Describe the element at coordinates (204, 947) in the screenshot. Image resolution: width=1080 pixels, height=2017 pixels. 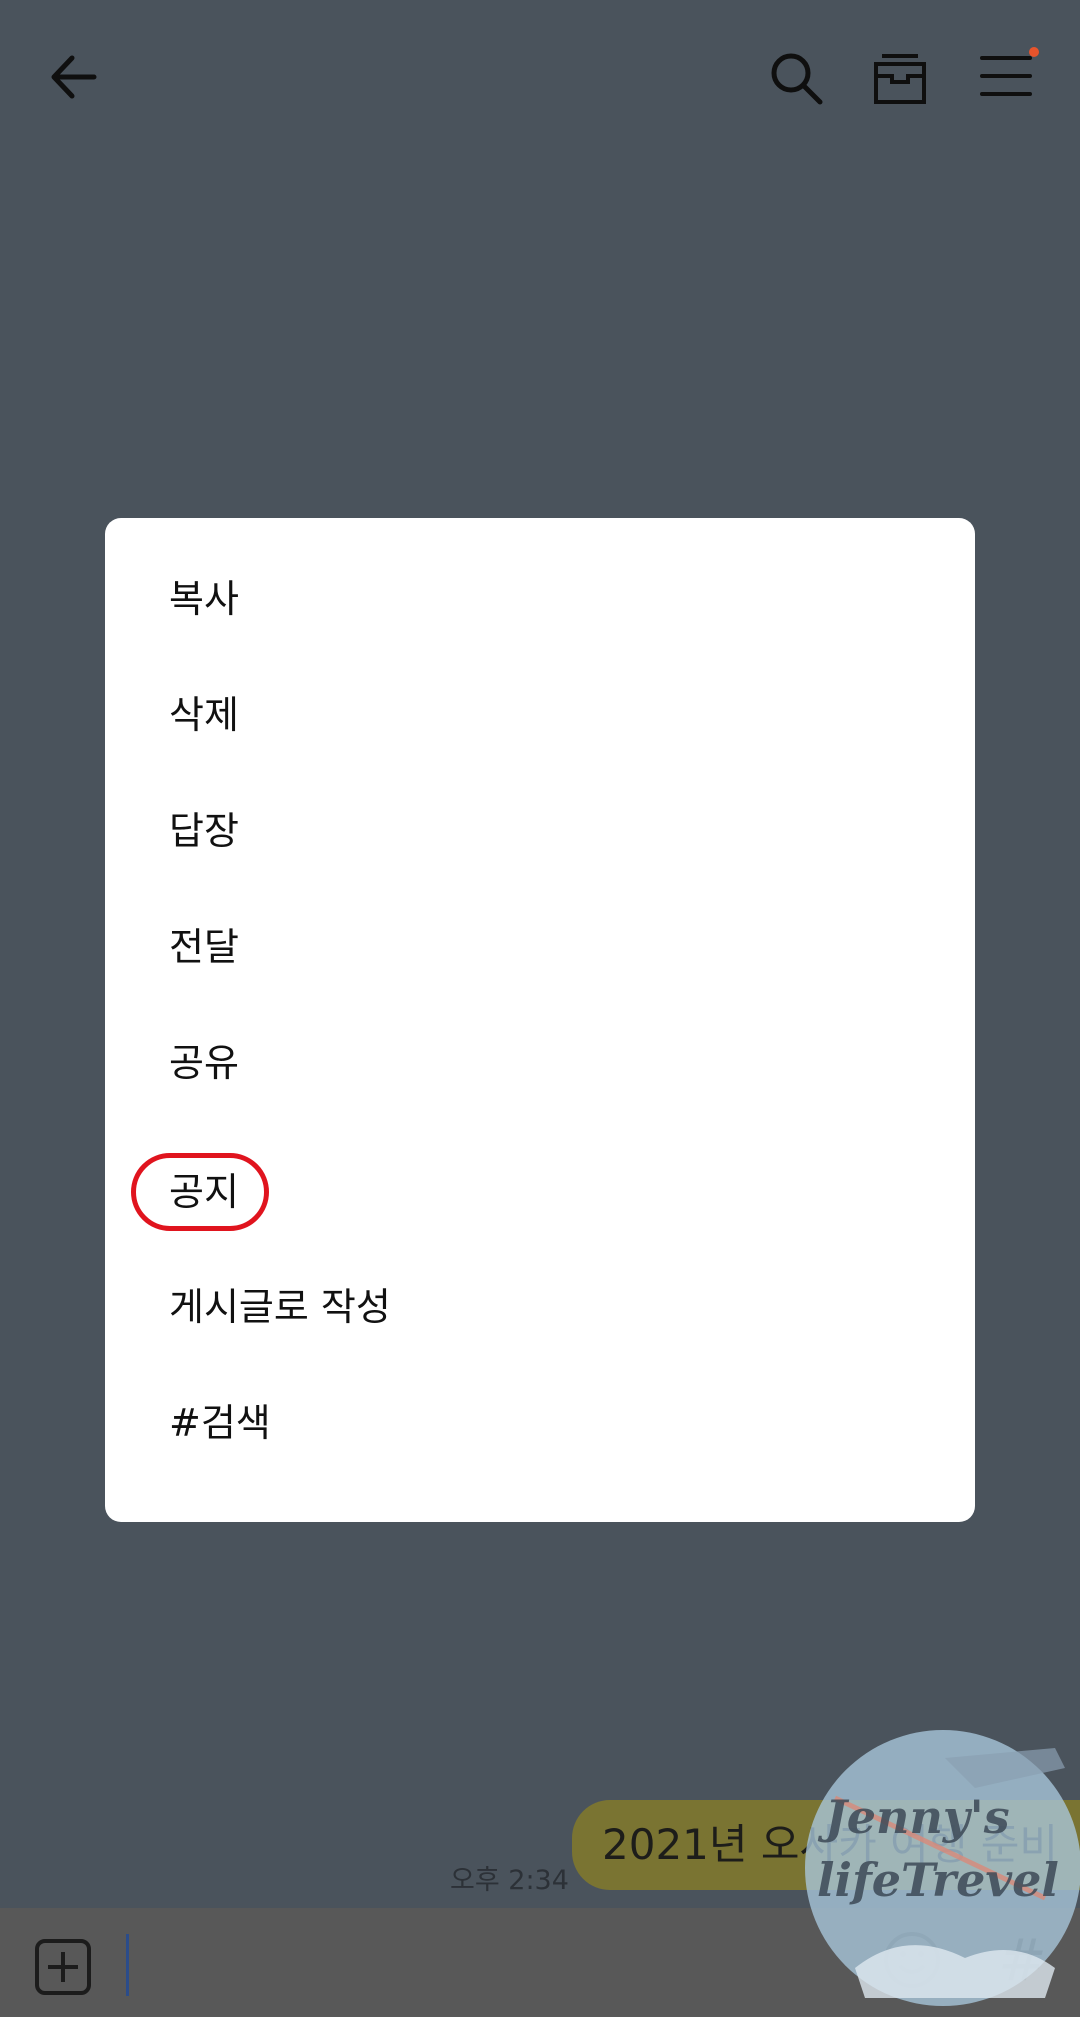
I see `menu-item-forward: 전달` at that location.